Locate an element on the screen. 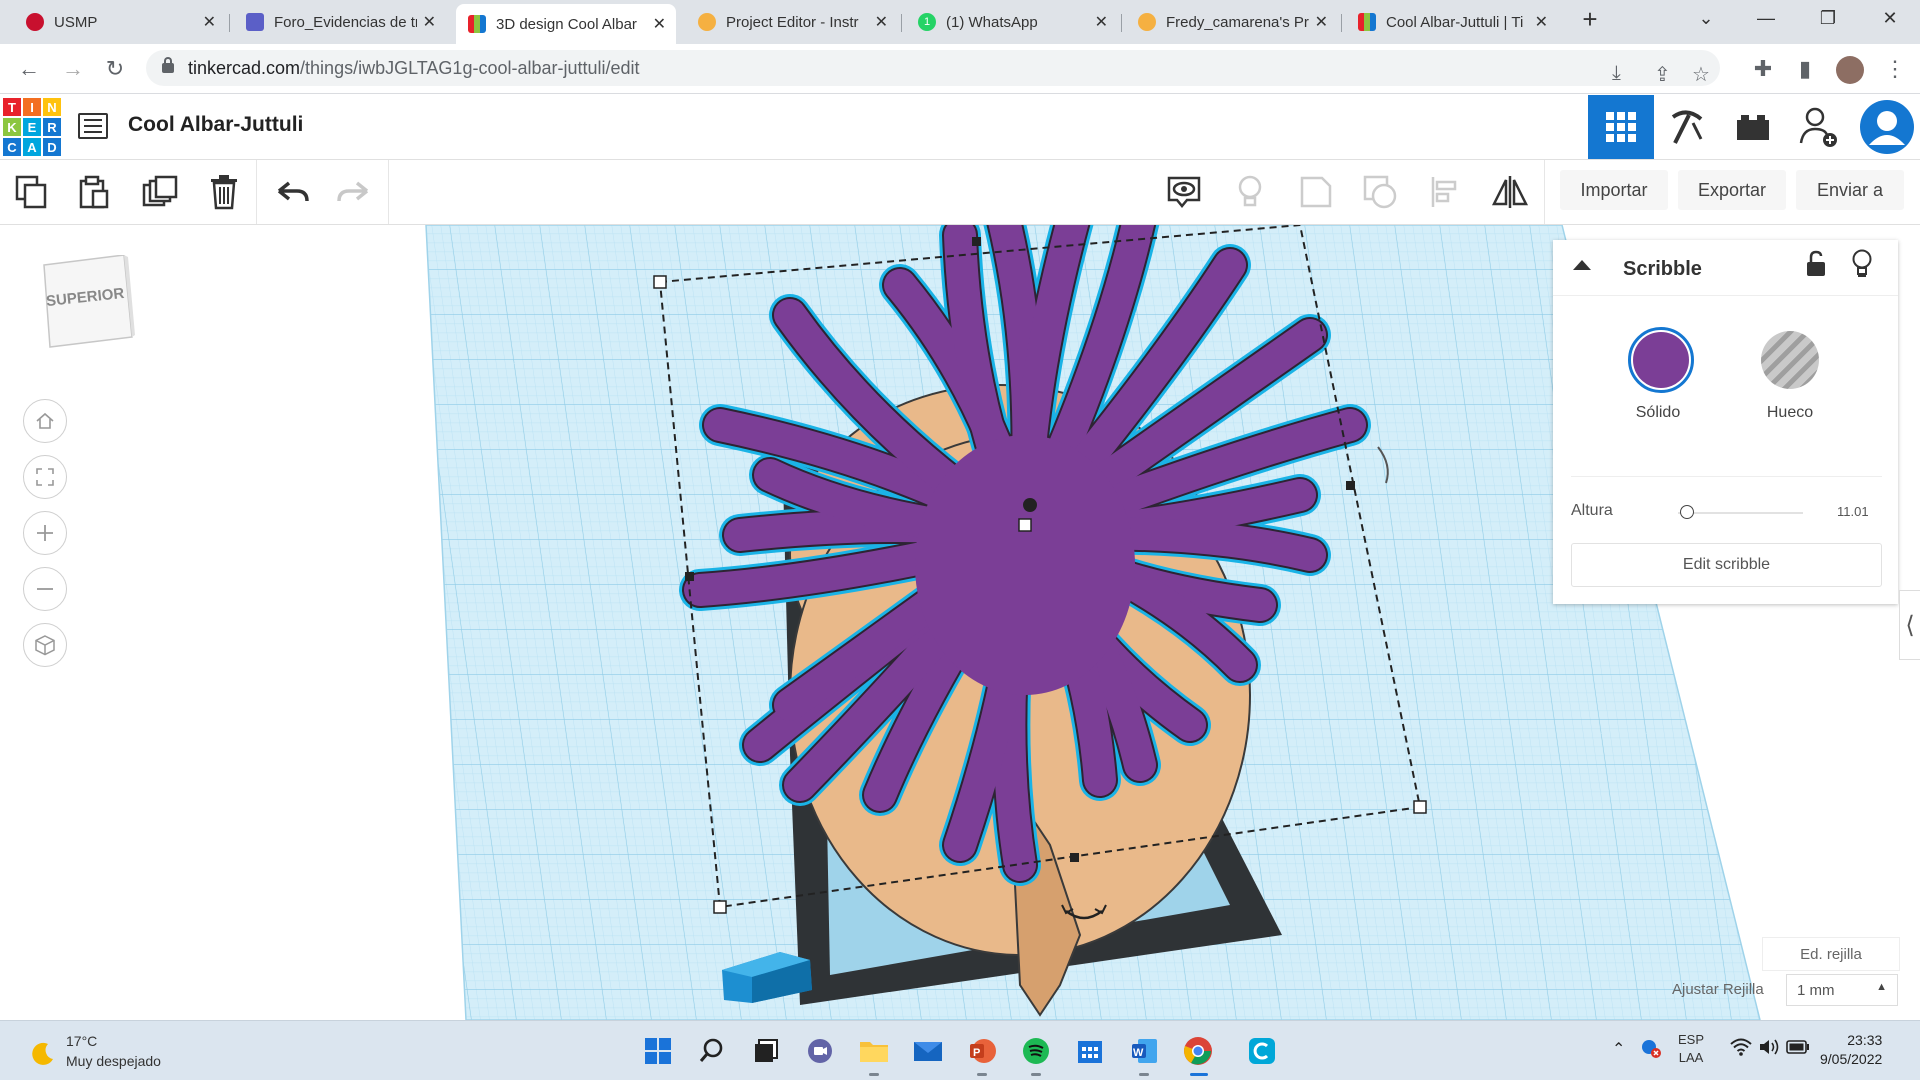 The width and height of the screenshot is (1920, 1080). design-menu-icon is located at coordinates (93, 126).